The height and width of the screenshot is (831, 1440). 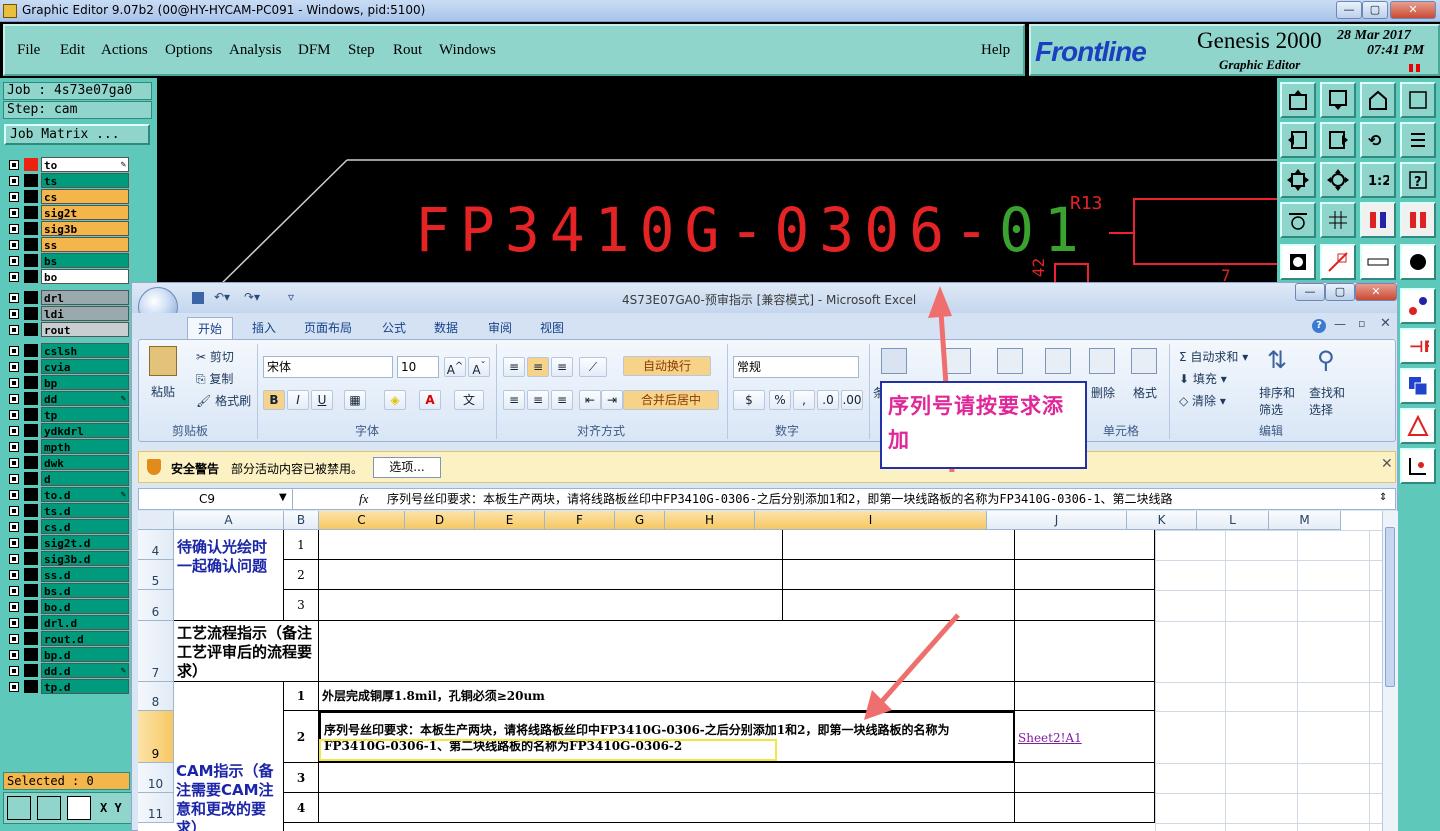 I want to click on layer-row-tp-d: tp.d, so click(x=67, y=686).